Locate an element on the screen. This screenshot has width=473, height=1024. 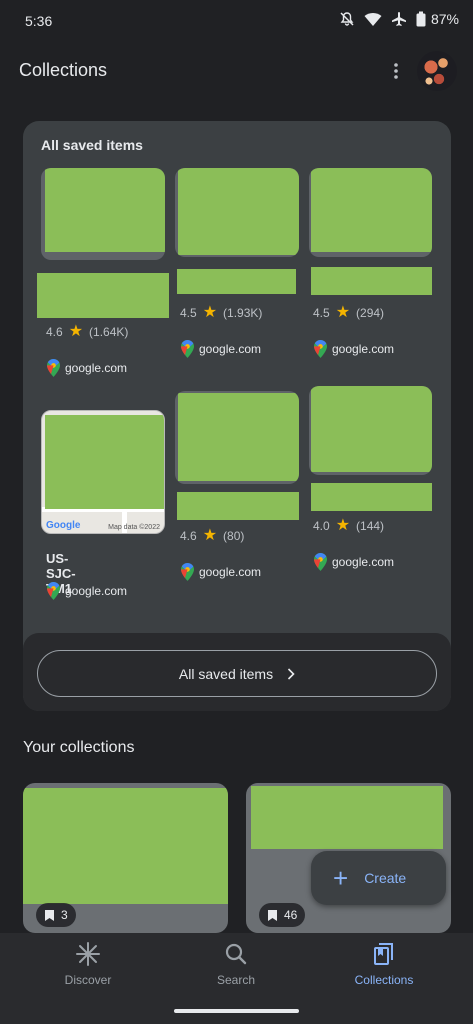
more-options-button is located at coordinates (396, 71).